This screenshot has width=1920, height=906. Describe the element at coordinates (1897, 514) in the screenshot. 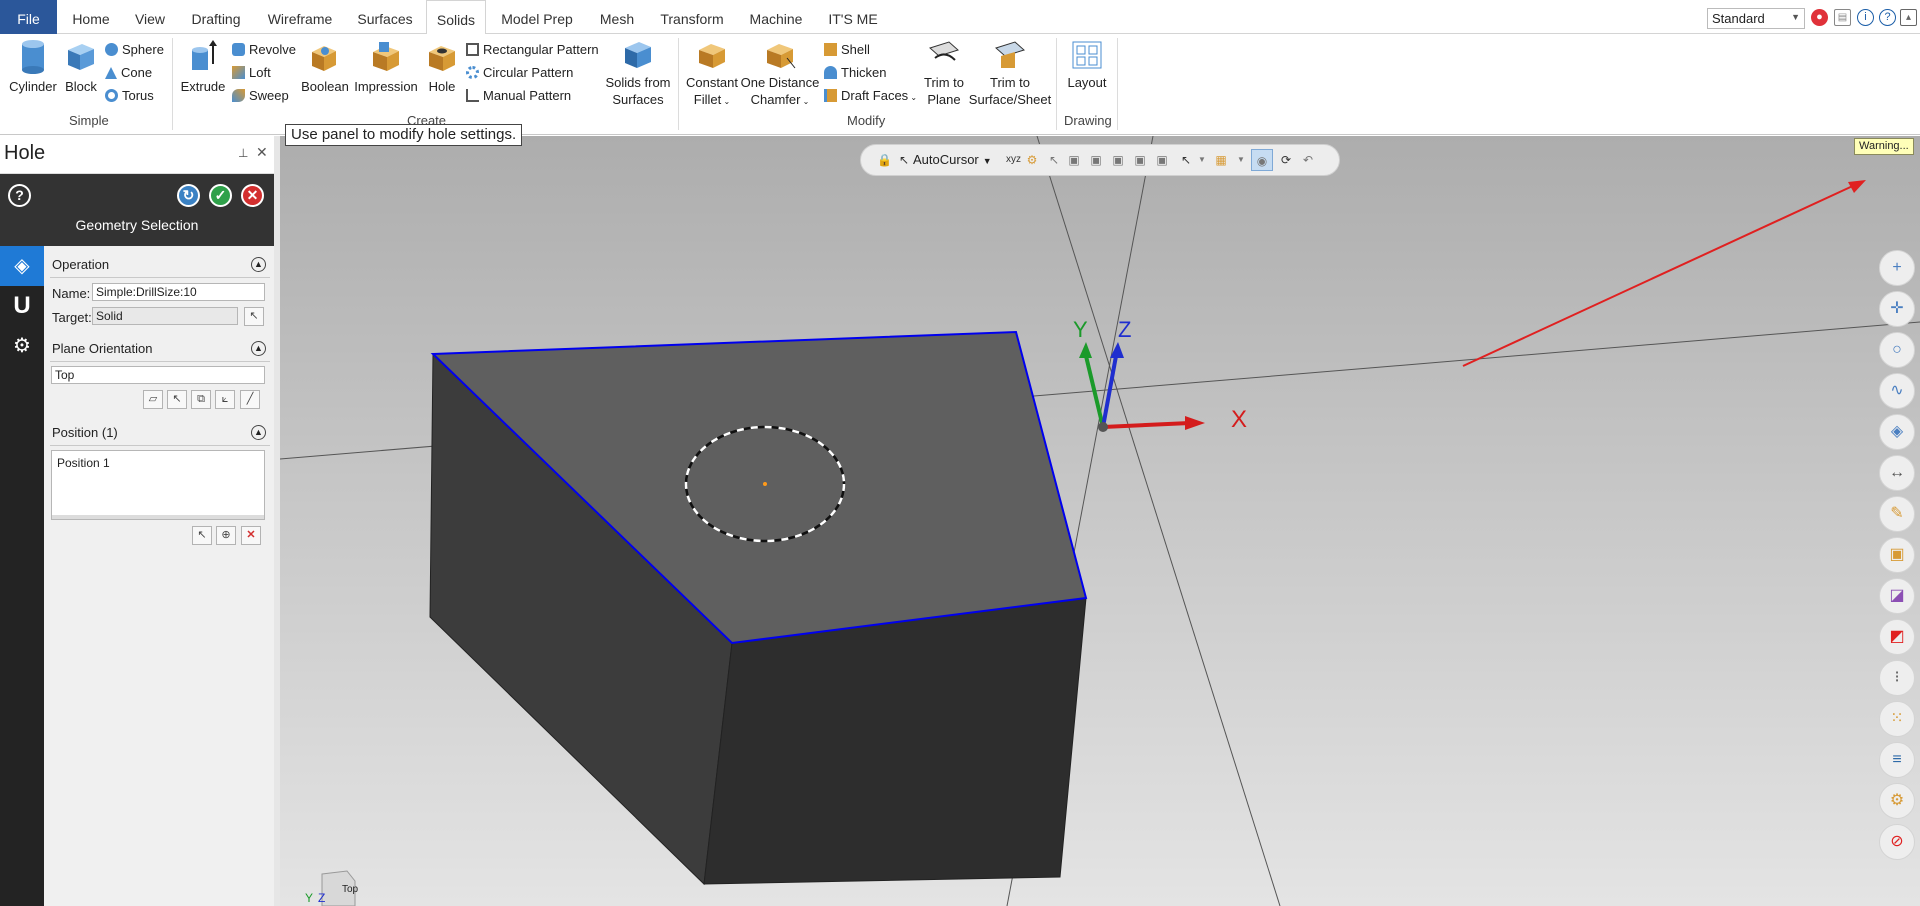

I see `ruler-icon: ✎` at that location.